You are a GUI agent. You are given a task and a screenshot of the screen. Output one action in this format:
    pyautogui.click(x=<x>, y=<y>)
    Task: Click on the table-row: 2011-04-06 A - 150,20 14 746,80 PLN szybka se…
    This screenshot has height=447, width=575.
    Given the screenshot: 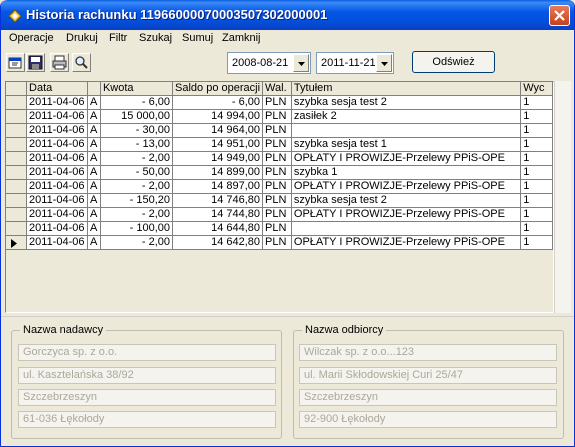 What is the action you would take?
    pyautogui.click(x=279, y=200)
    